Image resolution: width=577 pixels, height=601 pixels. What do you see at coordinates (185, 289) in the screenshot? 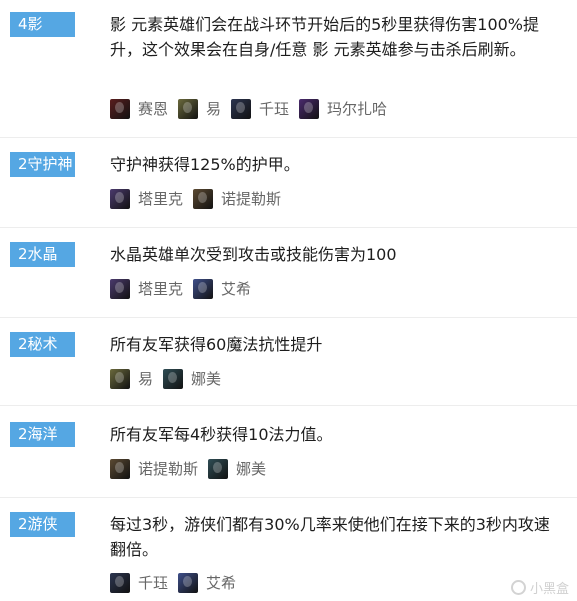
I see `hero-list: 塔里克 艾希` at bounding box center [185, 289].